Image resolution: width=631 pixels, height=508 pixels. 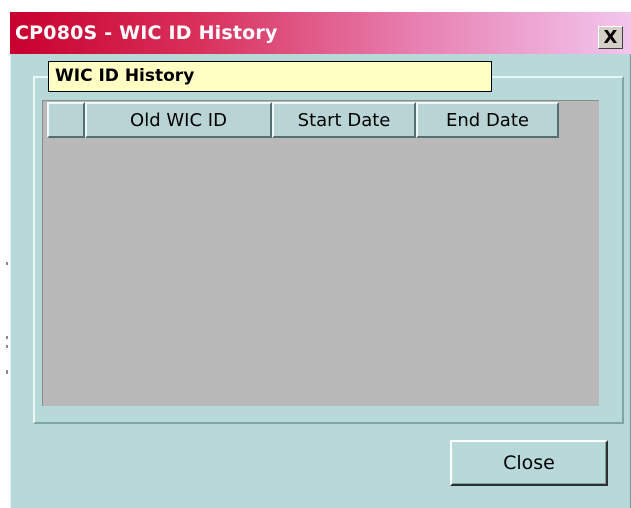 I want to click on close-button: Close, so click(x=529, y=463).